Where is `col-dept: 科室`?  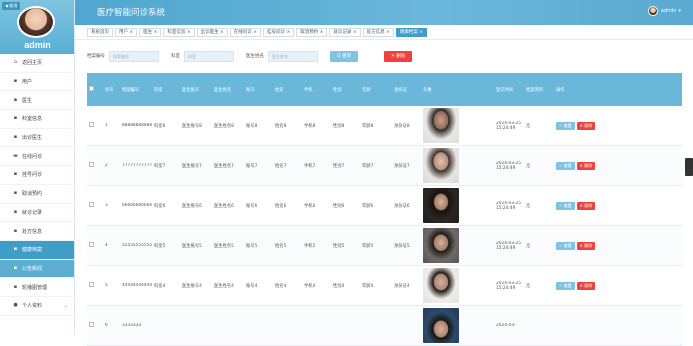 col-dept: 科室 is located at coordinates (166, 90).